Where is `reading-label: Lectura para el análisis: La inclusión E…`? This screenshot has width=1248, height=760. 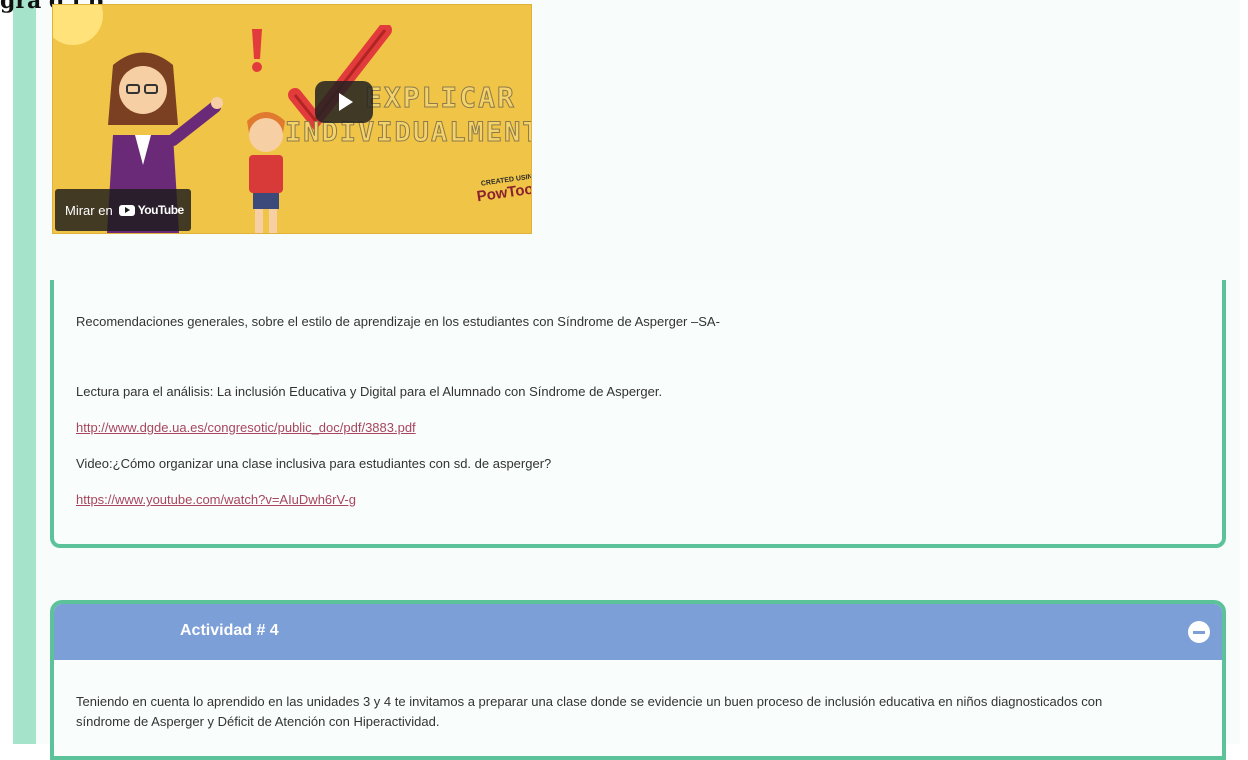 reading-label: Lectura para el análisis: La inclusión E… is located at coordinates (369, 391).